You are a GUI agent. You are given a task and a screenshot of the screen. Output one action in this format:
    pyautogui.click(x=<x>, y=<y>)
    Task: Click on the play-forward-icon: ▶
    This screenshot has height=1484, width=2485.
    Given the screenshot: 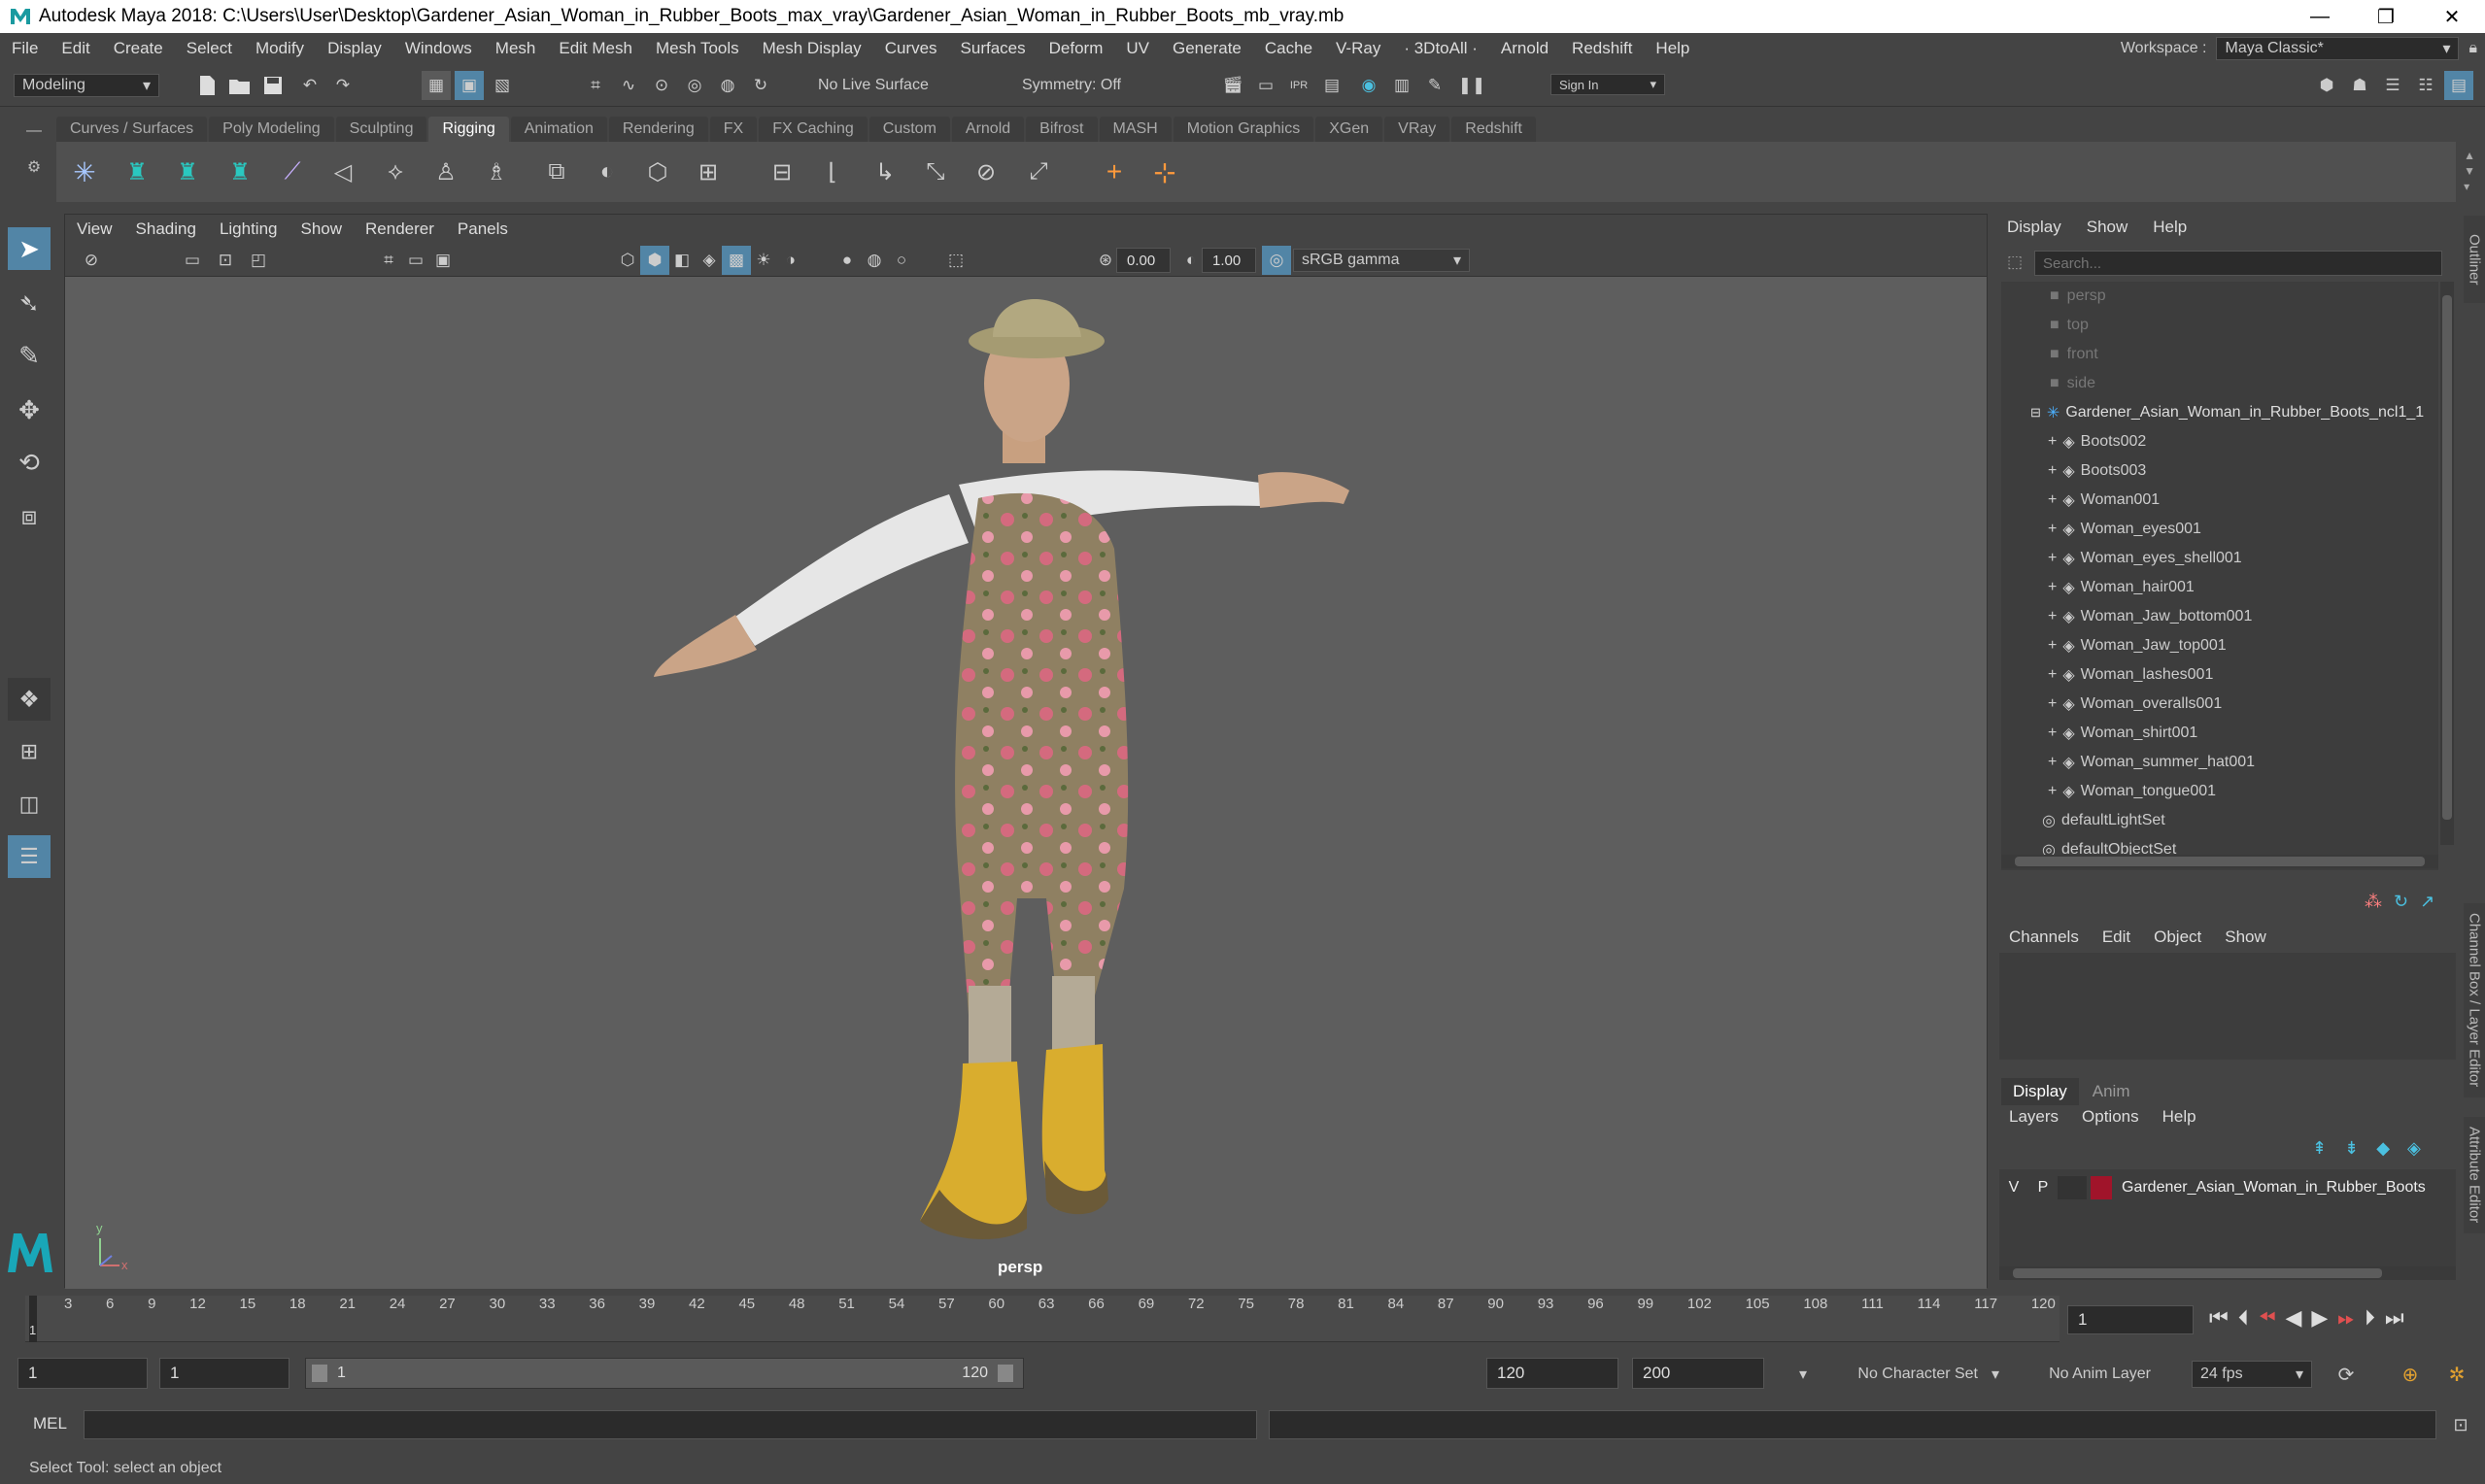 What is the action you would take?
    pyautogui.click(x=2319, y=1318)
    